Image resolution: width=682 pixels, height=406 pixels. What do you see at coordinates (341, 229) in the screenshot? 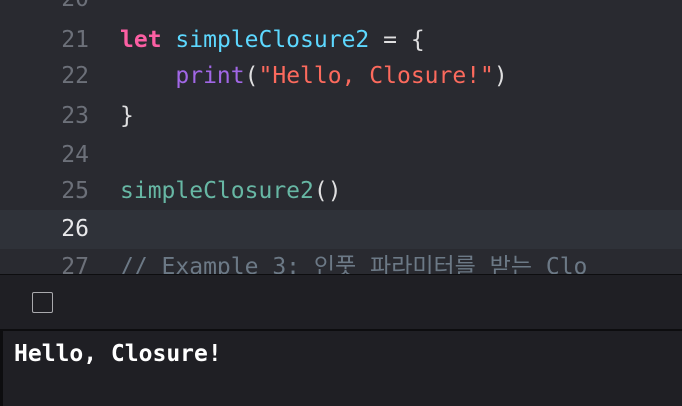
I see `current-line: 26` at bounding box center [341, 229].